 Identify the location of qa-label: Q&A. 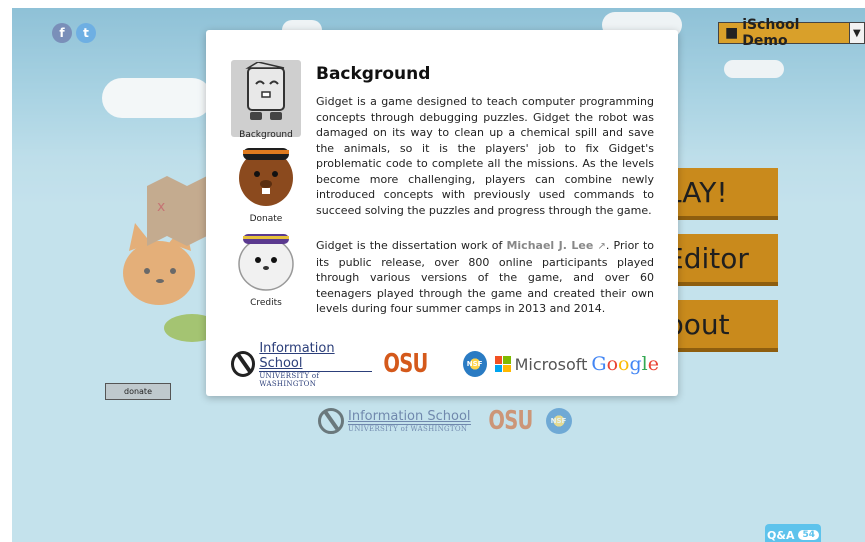
(781, 535).